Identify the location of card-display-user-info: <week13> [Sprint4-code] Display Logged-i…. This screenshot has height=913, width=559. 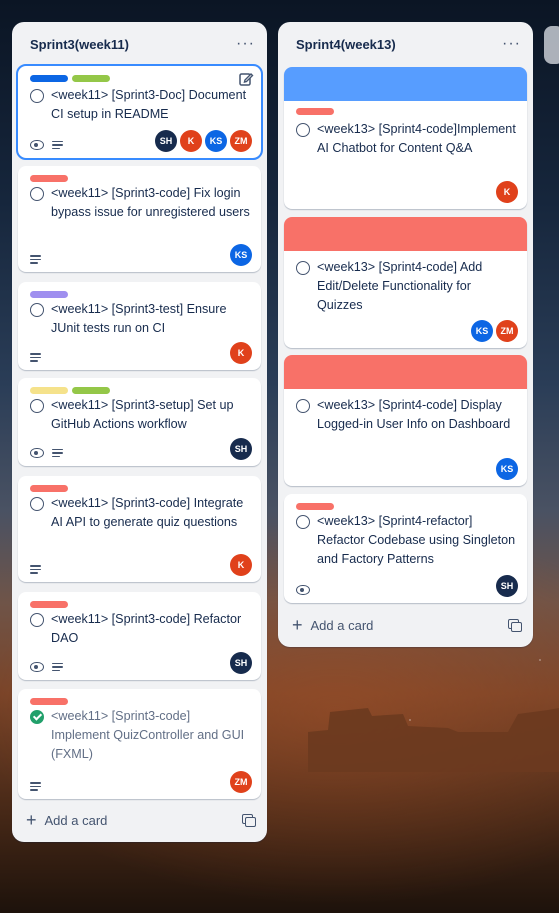
(405, 420).